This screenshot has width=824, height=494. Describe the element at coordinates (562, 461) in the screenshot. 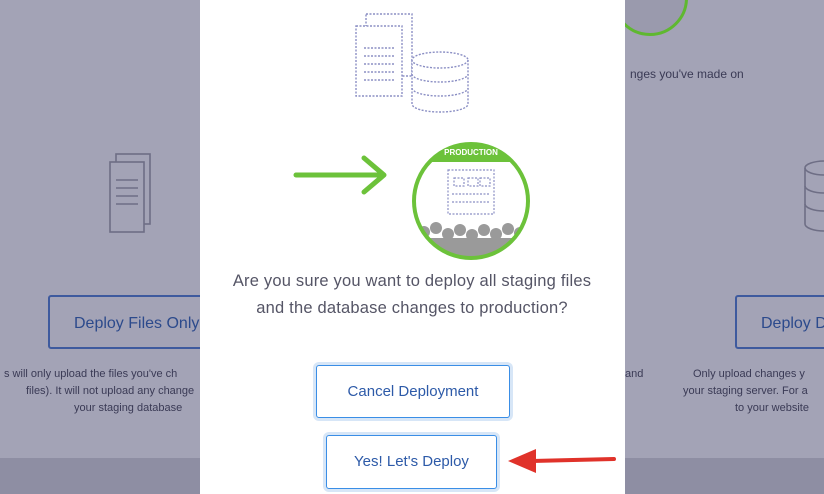

I see `arrow-left-icon` at that location.